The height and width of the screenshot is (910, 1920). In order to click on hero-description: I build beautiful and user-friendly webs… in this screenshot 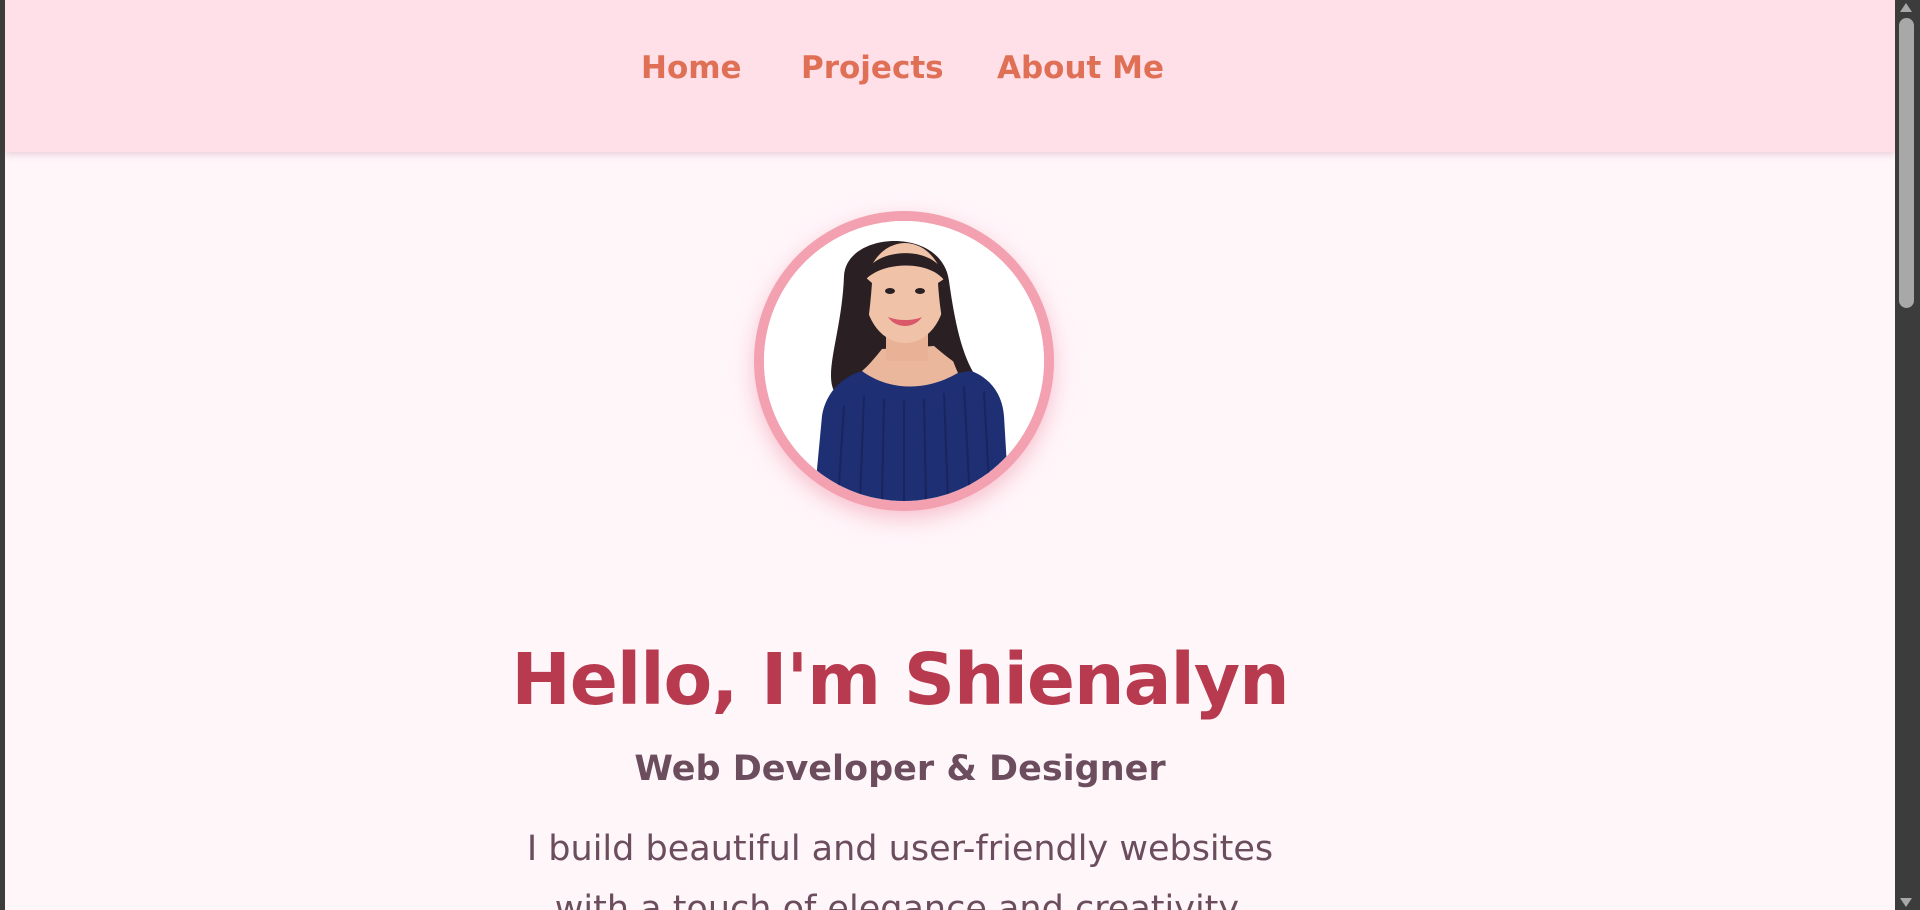, I will do `click(900, 864)`.